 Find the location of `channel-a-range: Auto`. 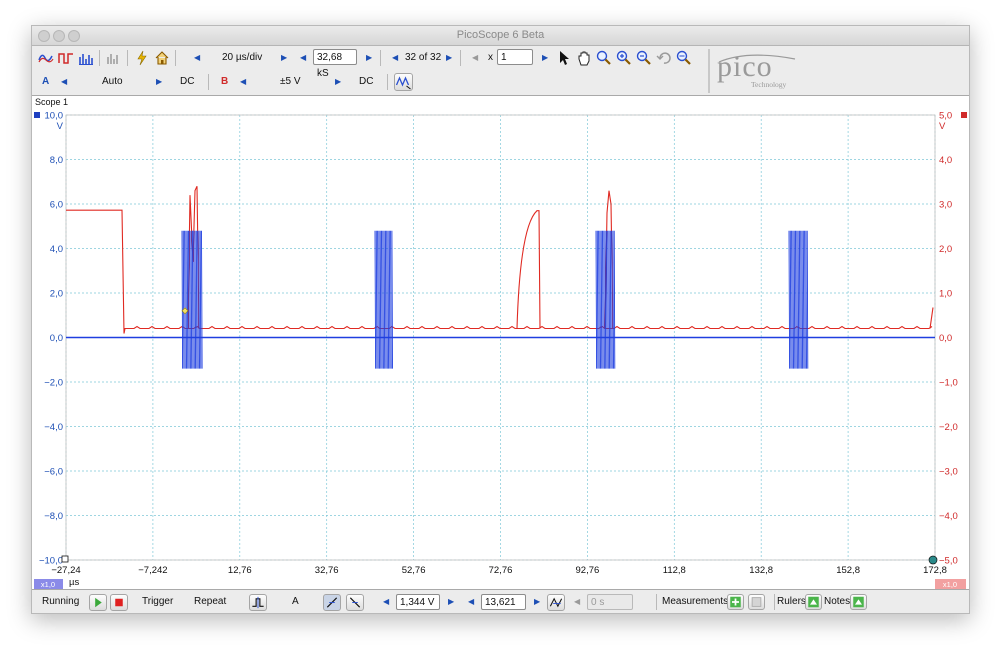

channel-a-range: Auto is located at coordinates (112, 82).